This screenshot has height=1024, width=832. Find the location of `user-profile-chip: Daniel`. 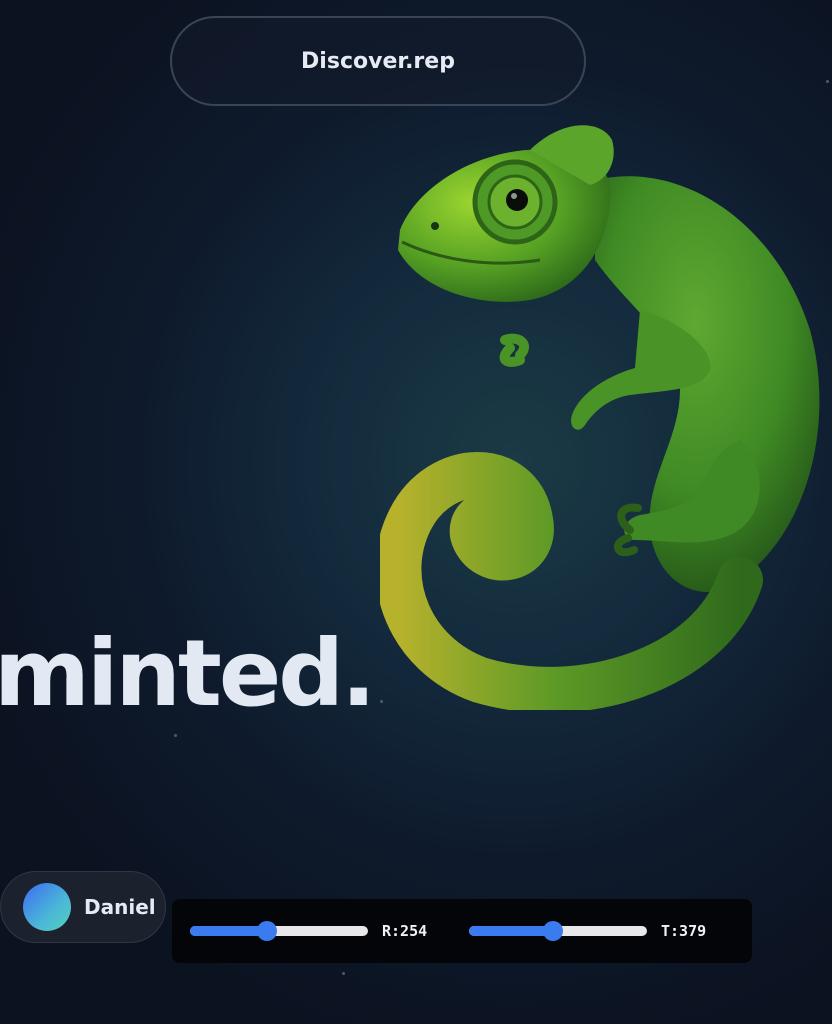

user-profile-chip: Daniel is located at coordinates (83, 907).